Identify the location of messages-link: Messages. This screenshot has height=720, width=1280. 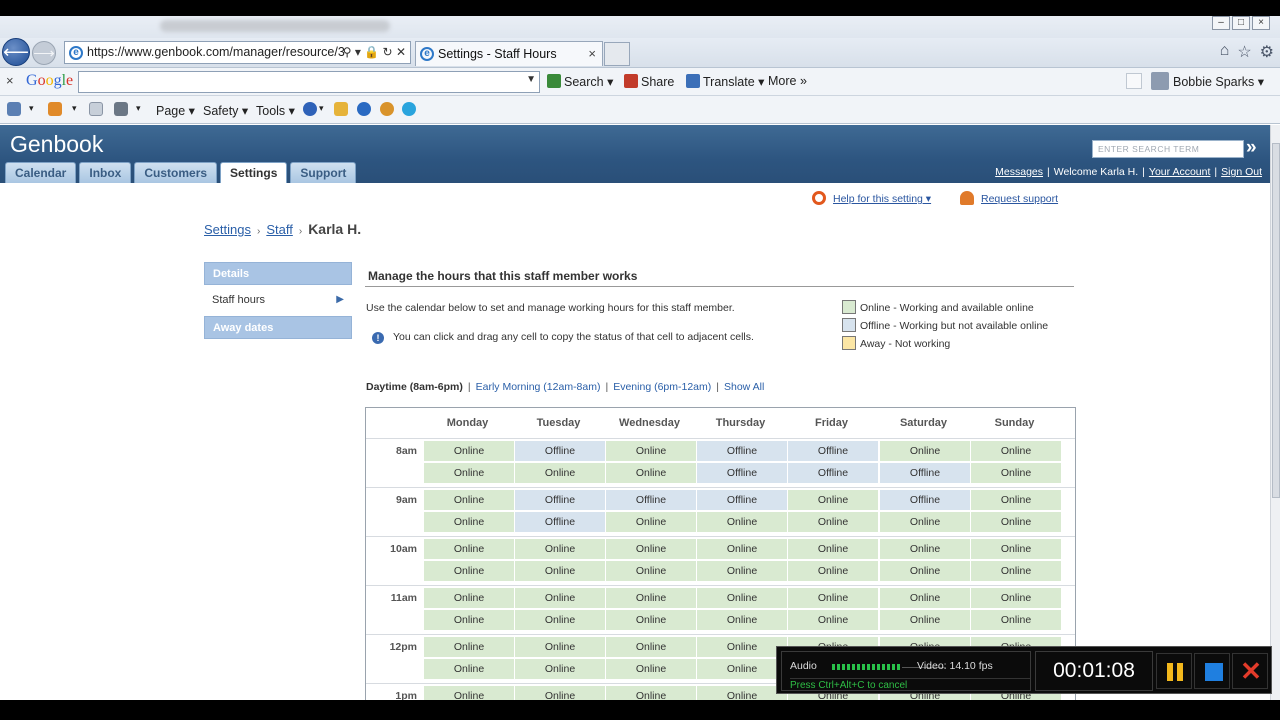
(1019, 172).